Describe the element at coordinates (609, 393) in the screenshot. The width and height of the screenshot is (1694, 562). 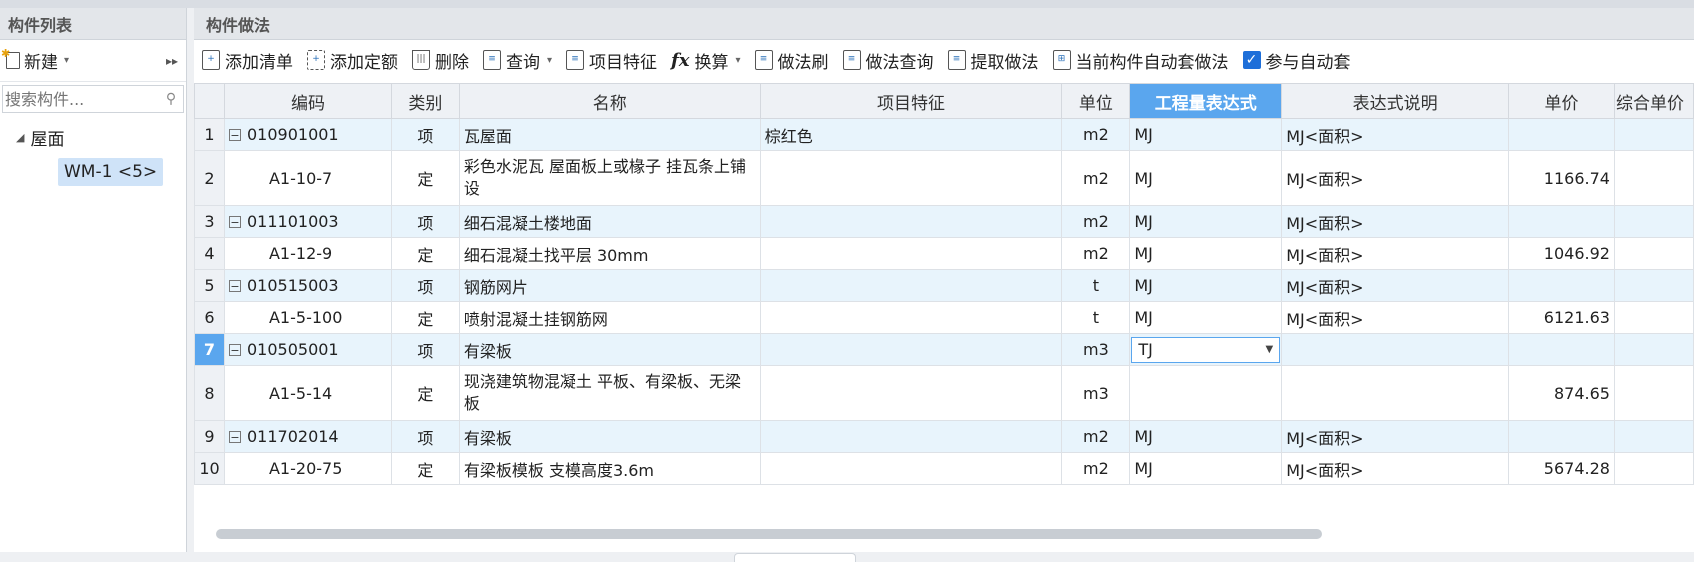
I see `cell-name: 现浇建筑物混凝土 平板、有梁板、无梁板` at that location.